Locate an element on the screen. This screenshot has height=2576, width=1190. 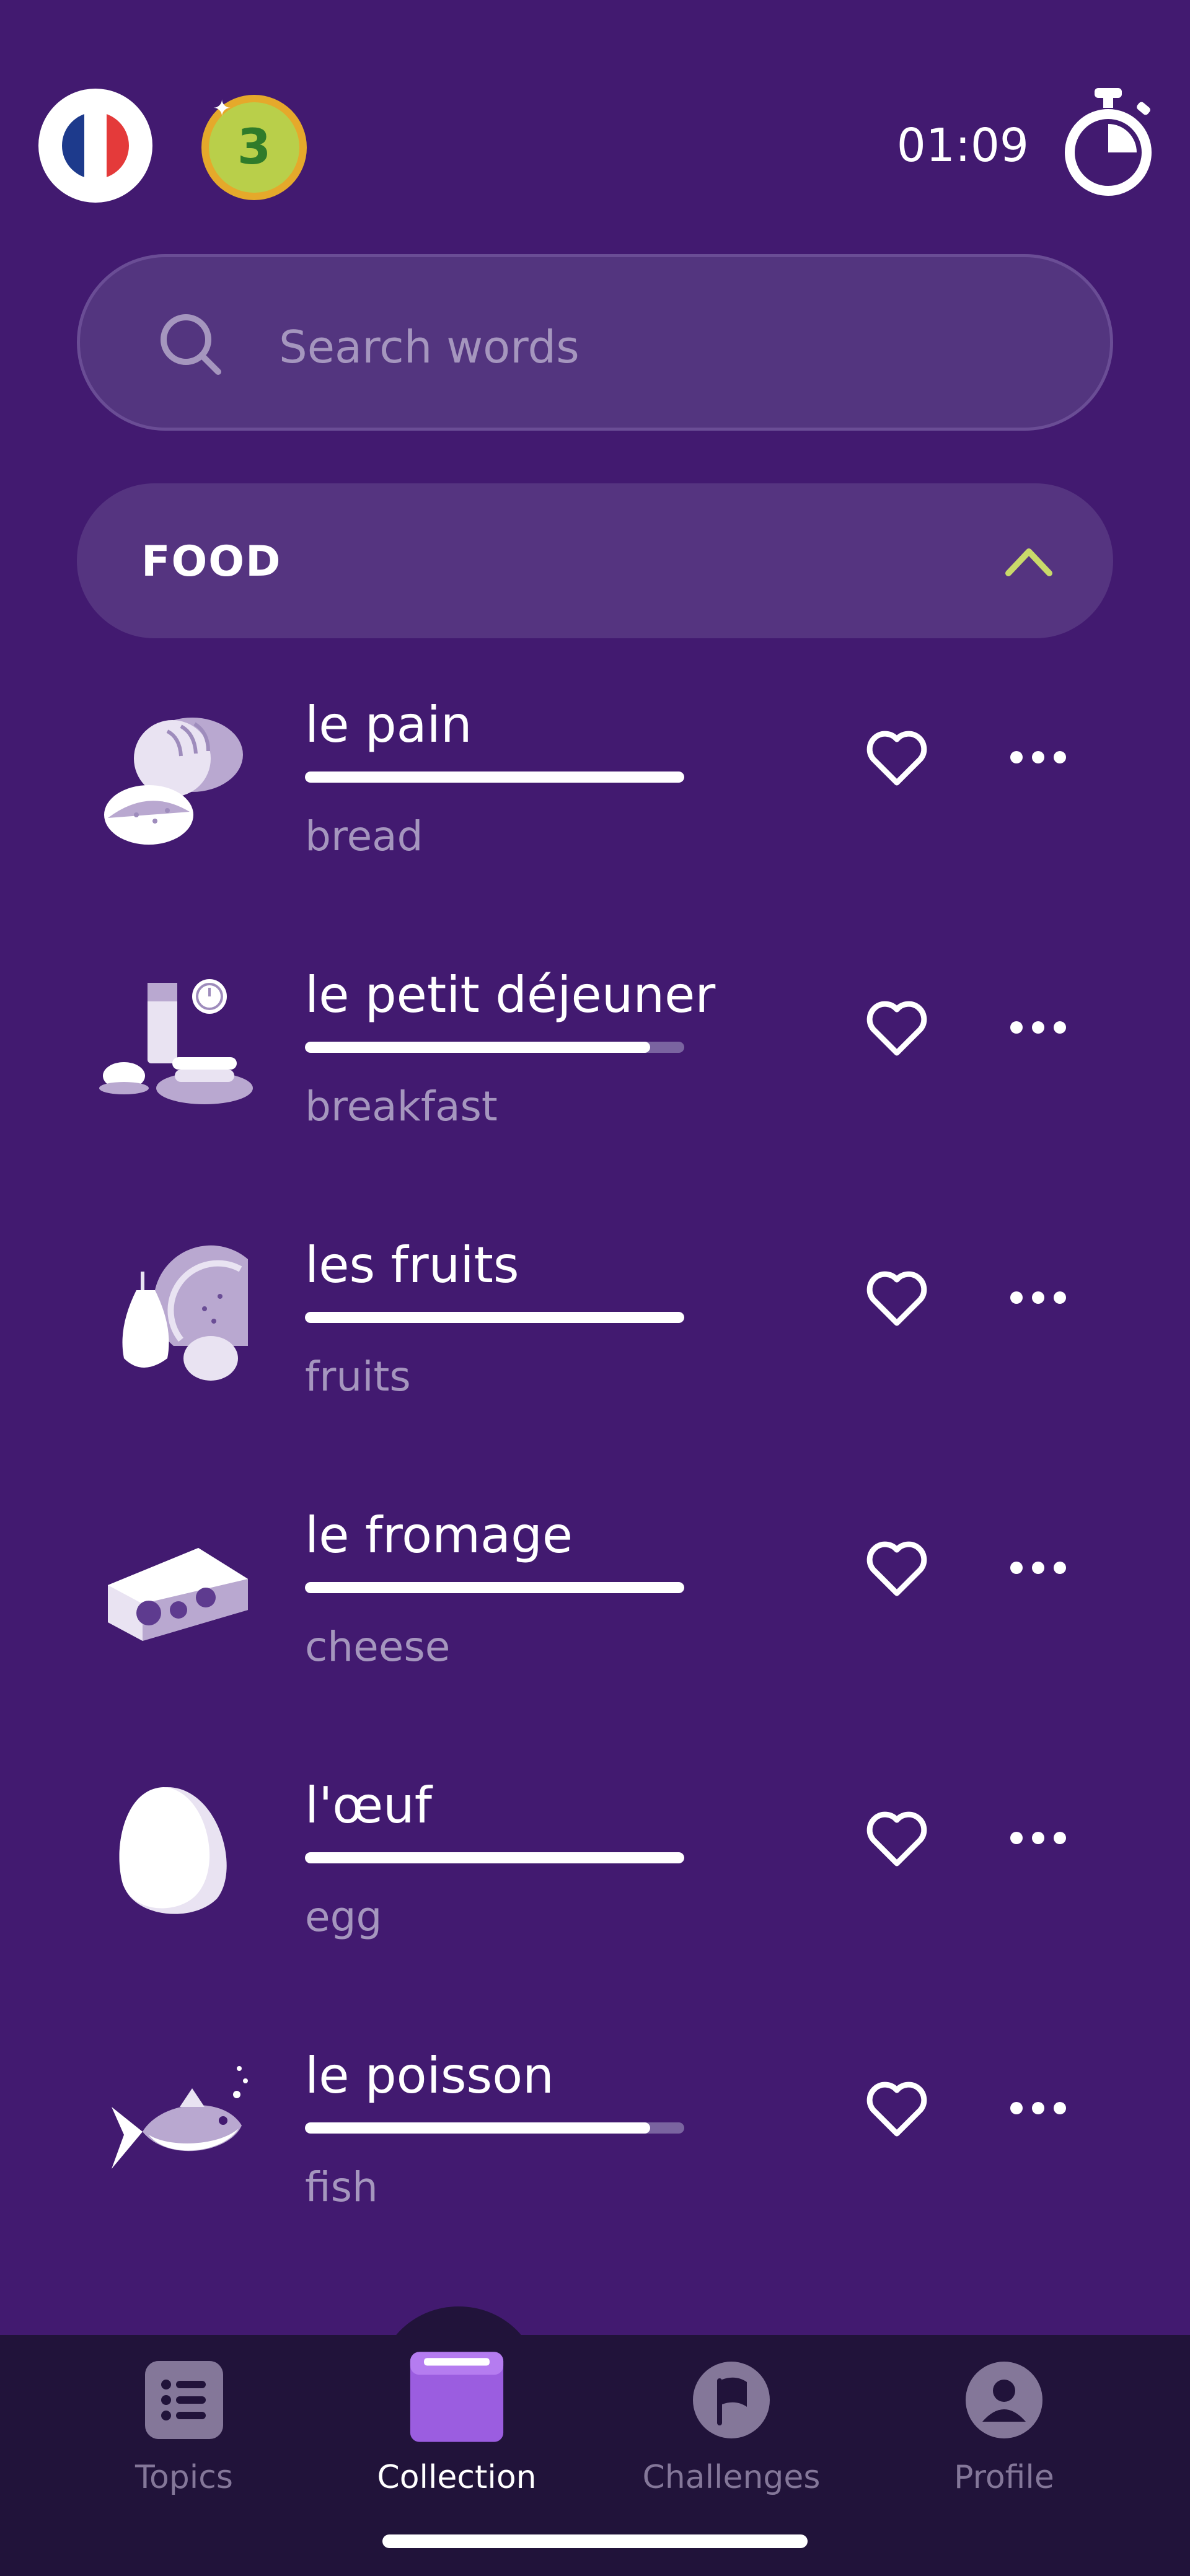
nav-item-topics: Topics is located at coordinates (184, 2428).